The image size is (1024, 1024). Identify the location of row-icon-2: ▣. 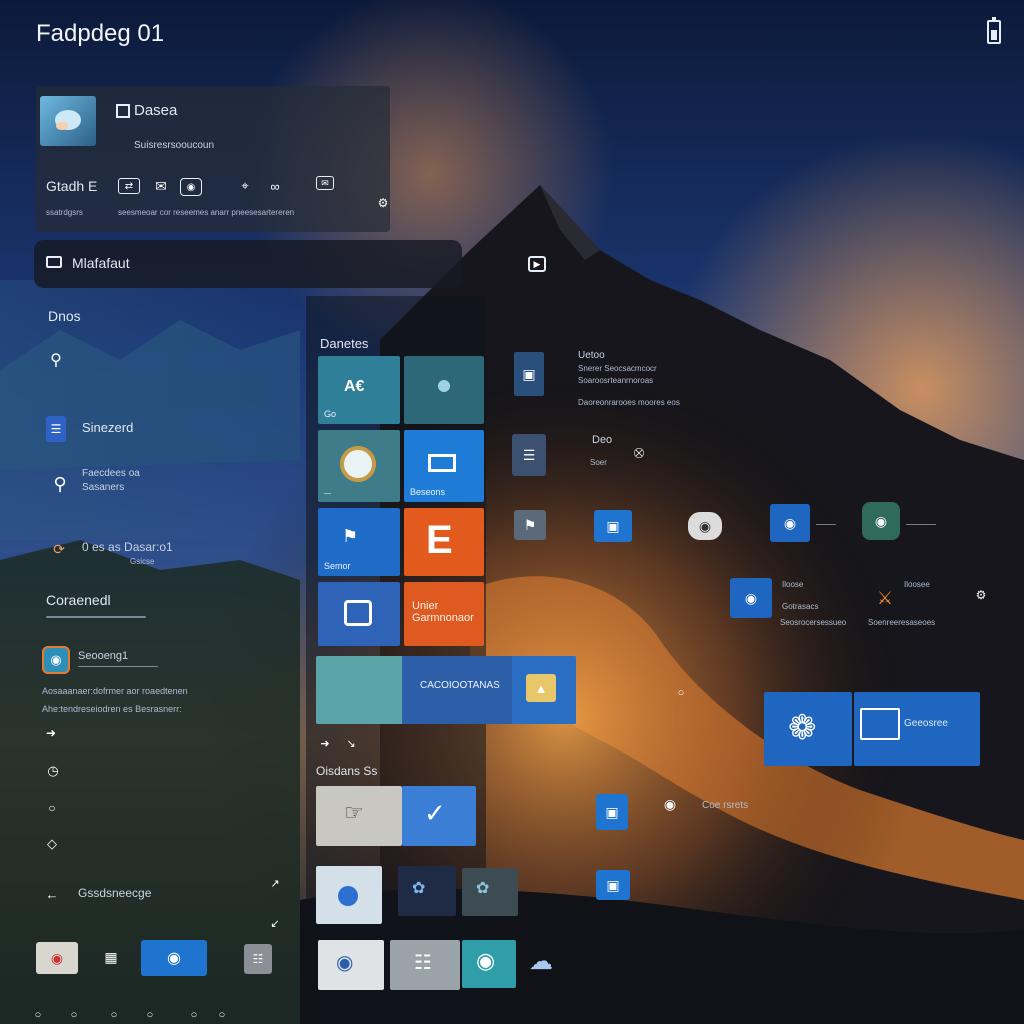
(613, 526).